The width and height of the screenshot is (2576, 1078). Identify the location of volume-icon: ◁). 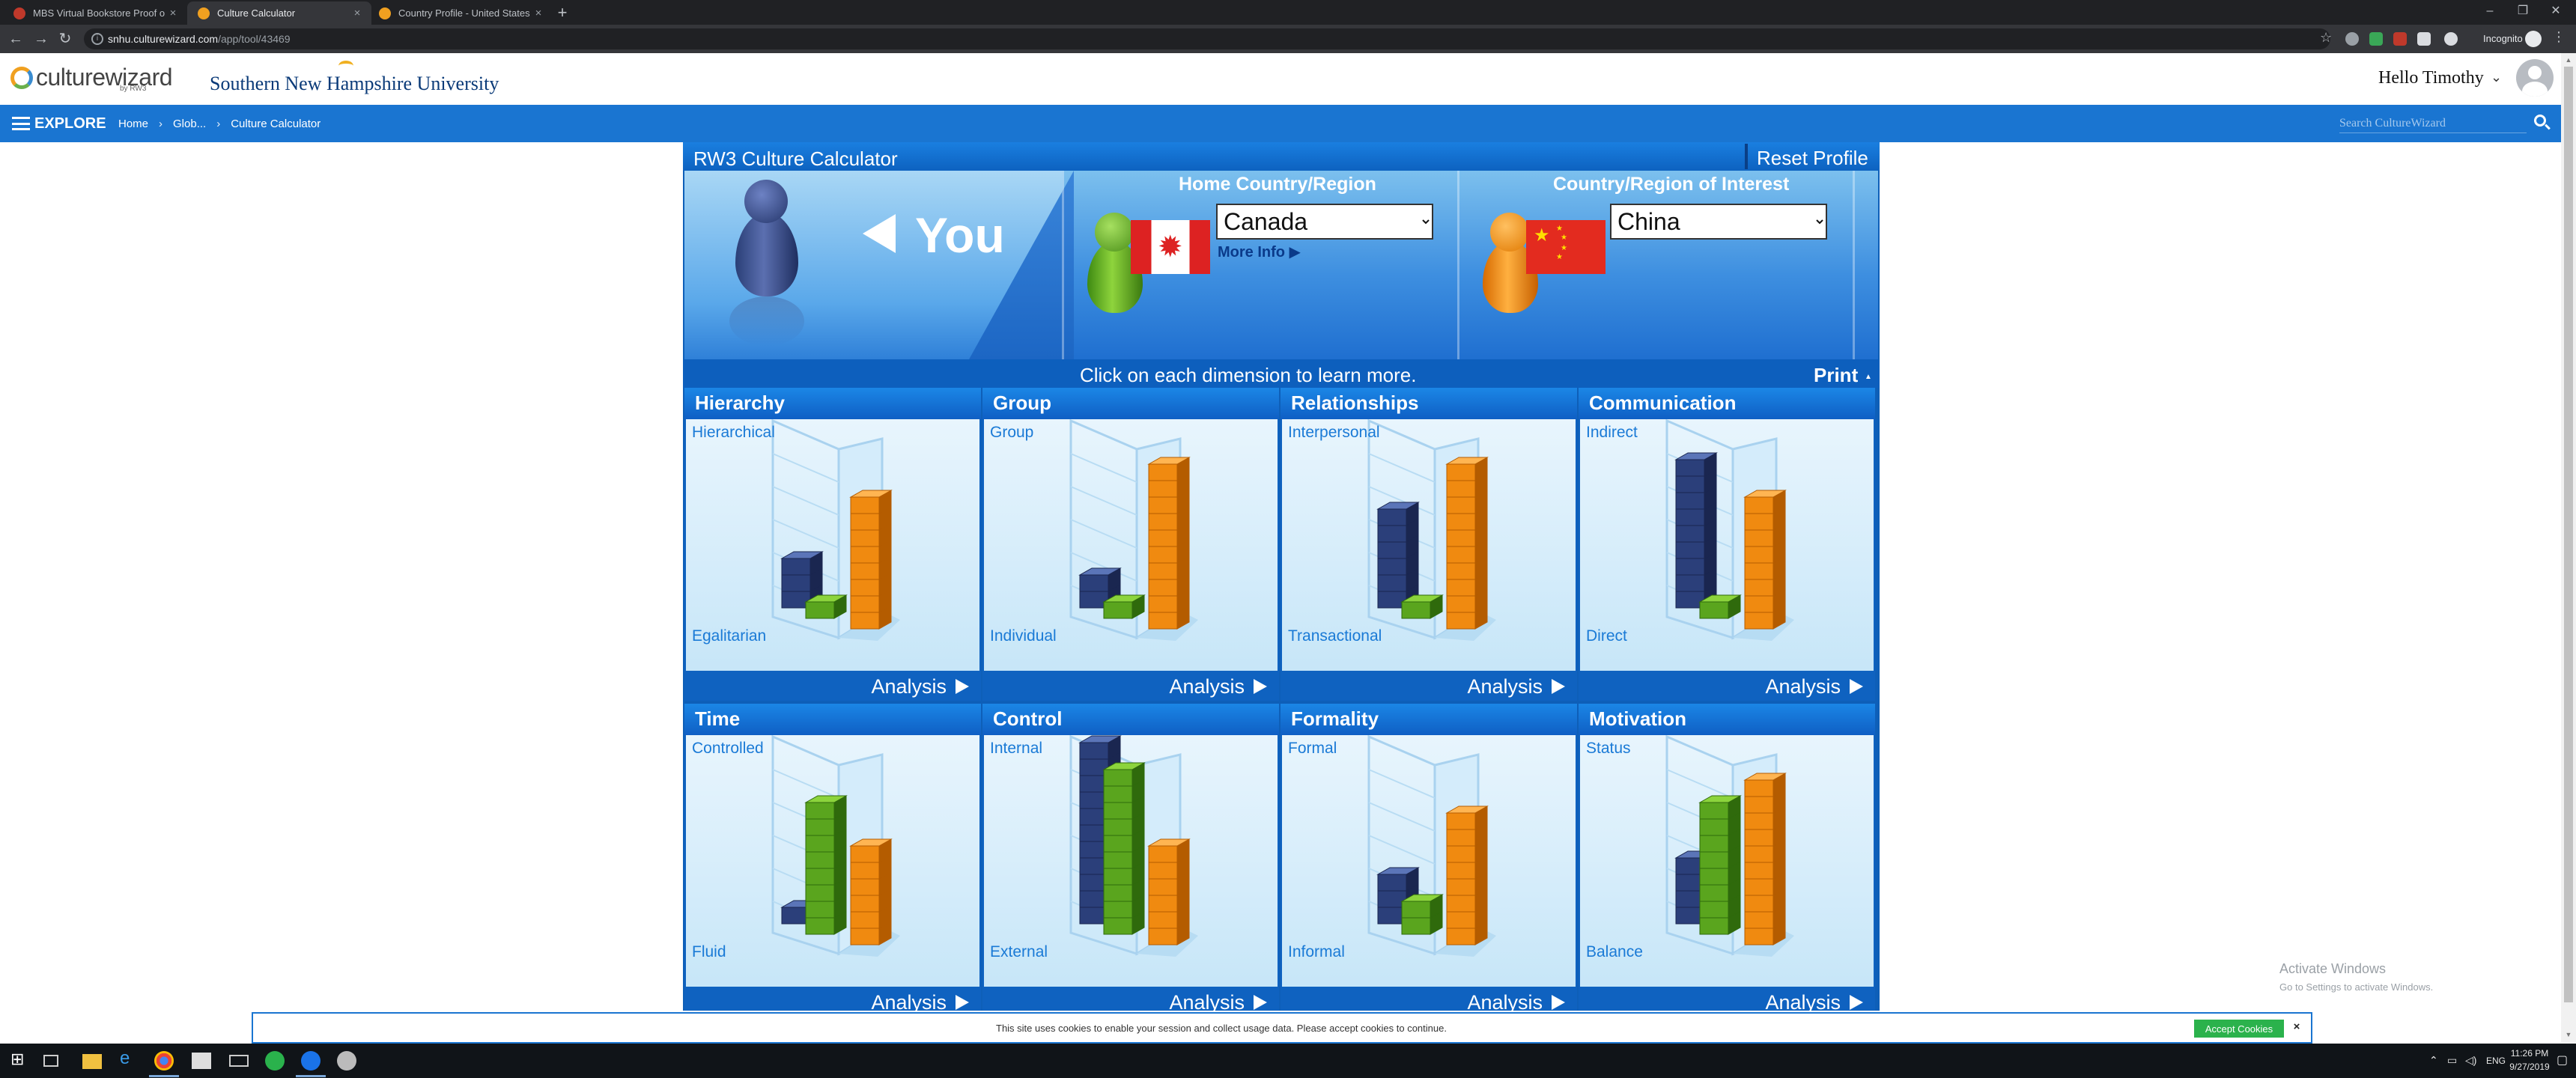
(2470, 1060).